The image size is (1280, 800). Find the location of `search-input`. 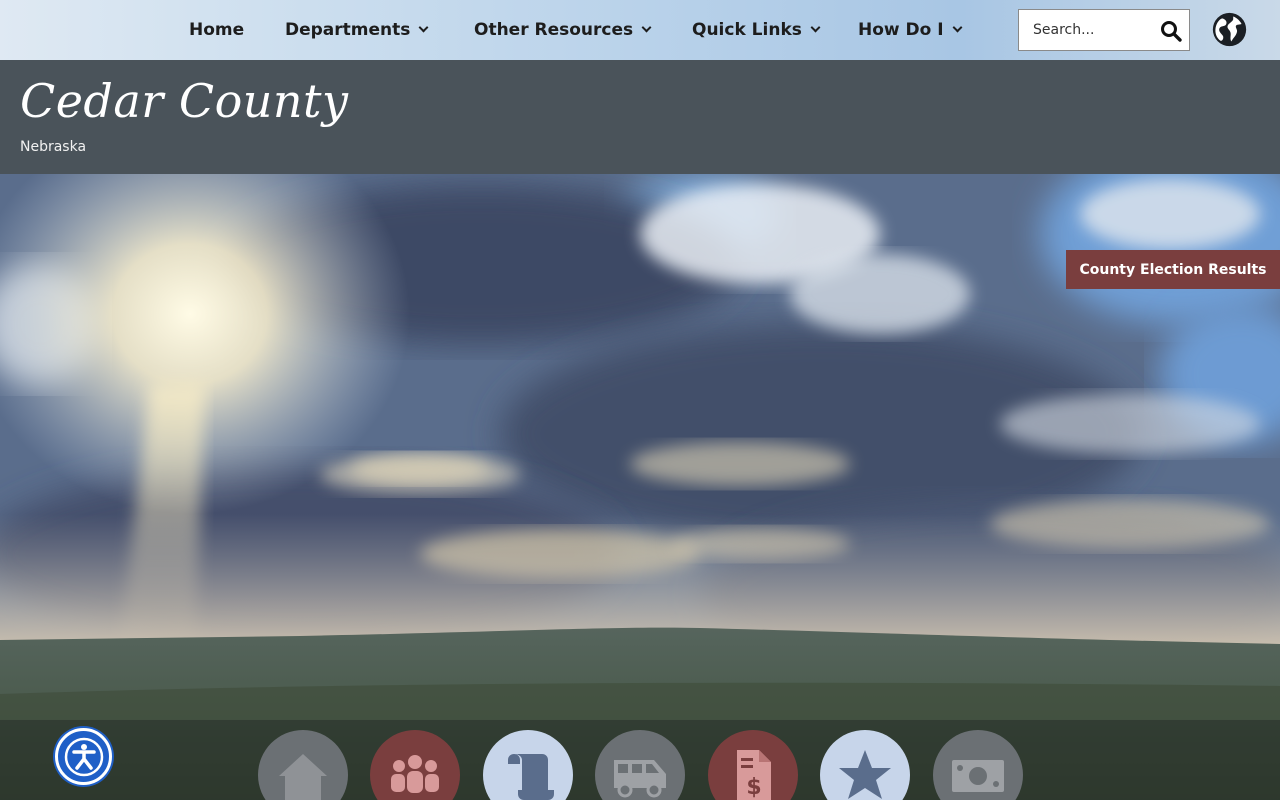

search-input is located at coordinates (1084, 30).